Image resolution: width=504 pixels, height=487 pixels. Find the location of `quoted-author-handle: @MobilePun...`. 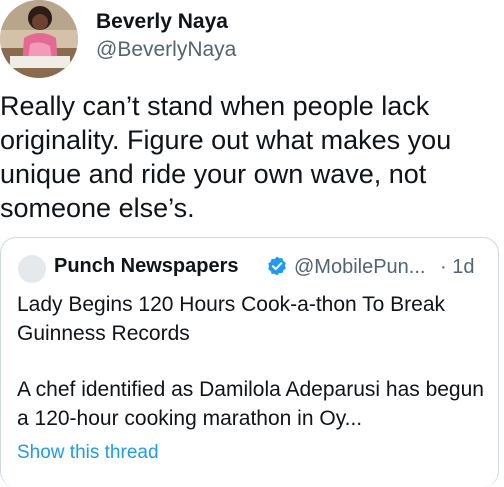

quoted-author-handle: @MobilePun... is located at coordinates (359, 267).